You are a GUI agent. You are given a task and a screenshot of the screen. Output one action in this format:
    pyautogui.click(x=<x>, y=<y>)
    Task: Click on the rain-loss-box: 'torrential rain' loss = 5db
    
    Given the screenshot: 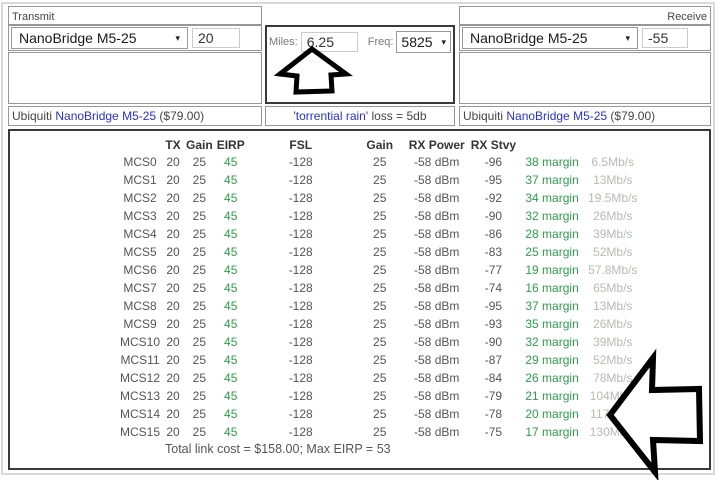 What is the action you would take?
    pyautogui.click(x=360, y=116)
    